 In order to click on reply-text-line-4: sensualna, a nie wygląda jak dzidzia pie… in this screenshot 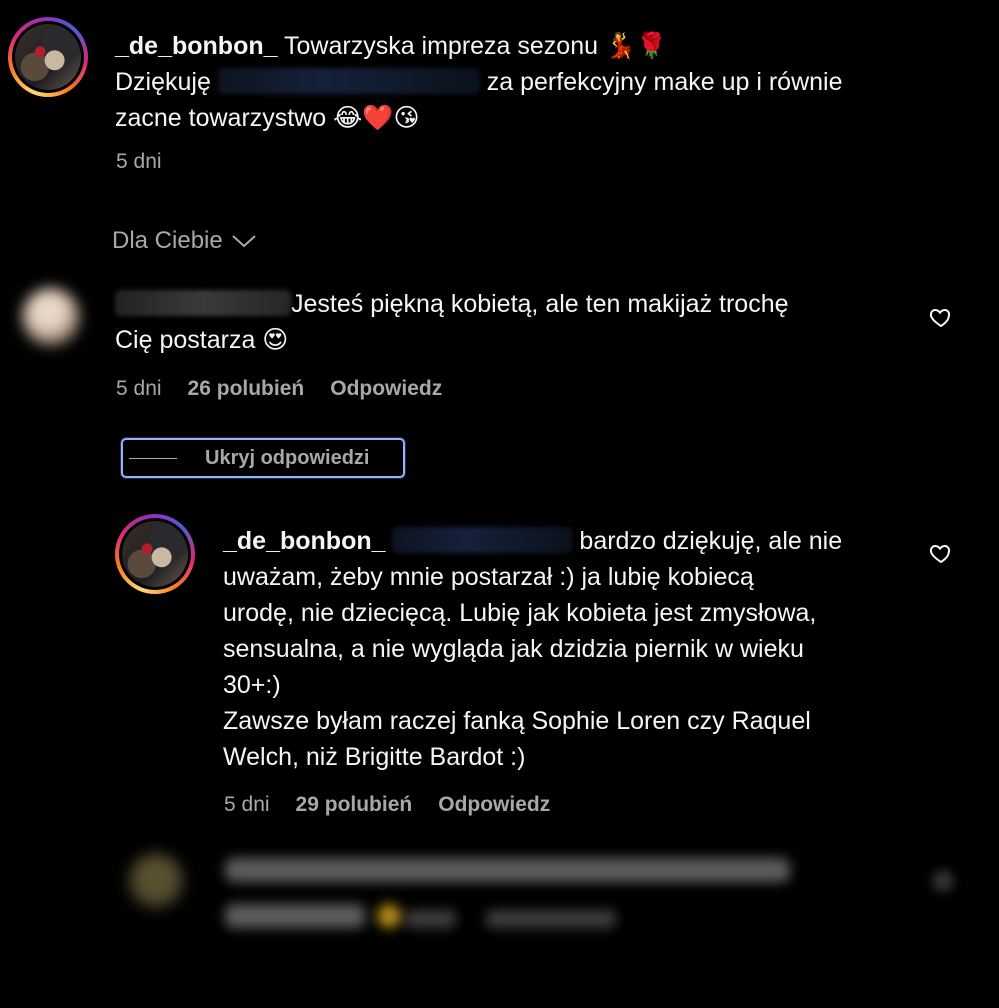, I will do `click(513, 649)`.